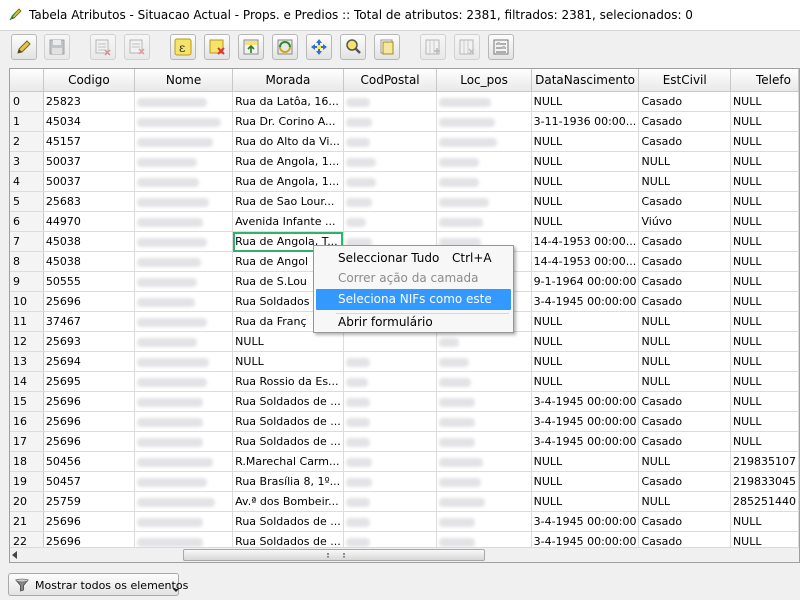 The height and width of the screenshot is (600, 800). I want to click on row-header: 20, so click(27, 501).